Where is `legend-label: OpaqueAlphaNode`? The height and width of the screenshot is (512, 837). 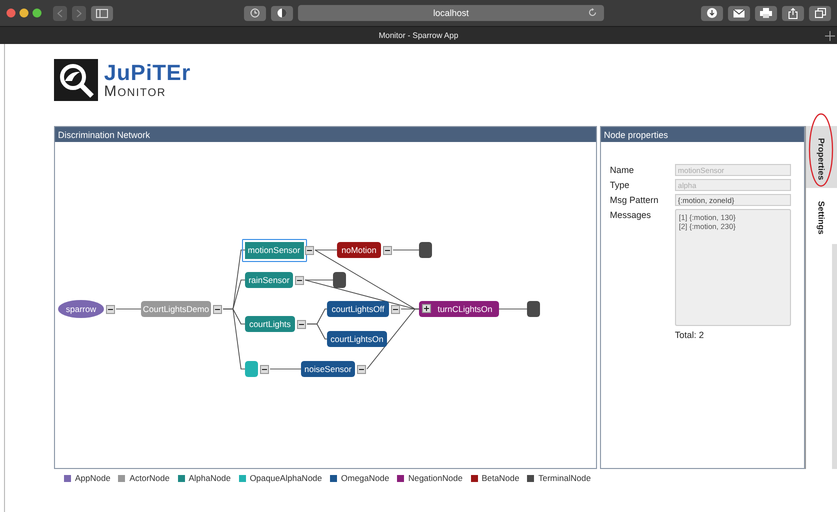 legend-label: OpaqueAlphaNode is located at coordinates (286, 478).